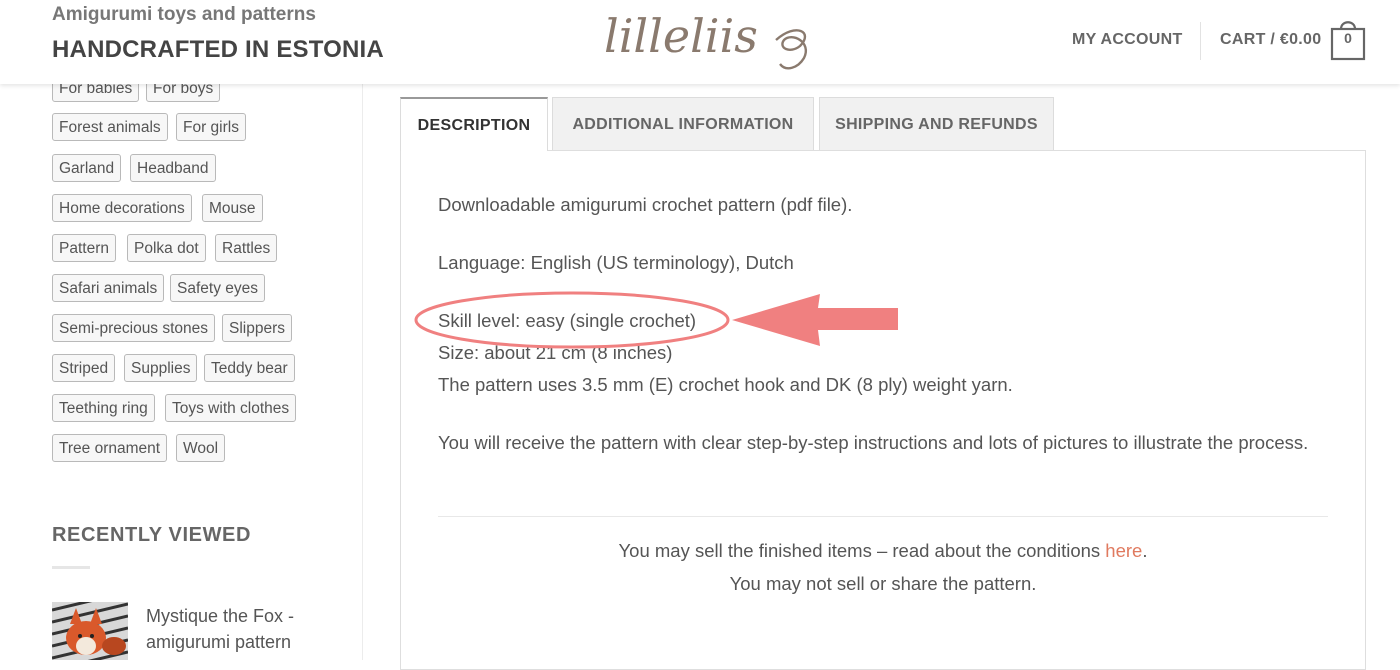 The height and width of the screenshot is (670, 1400). What do you see at coordinates (257, 328) in the screenshot?
I see `tag-slippers: Slippers` at bounding box center [257, 328].